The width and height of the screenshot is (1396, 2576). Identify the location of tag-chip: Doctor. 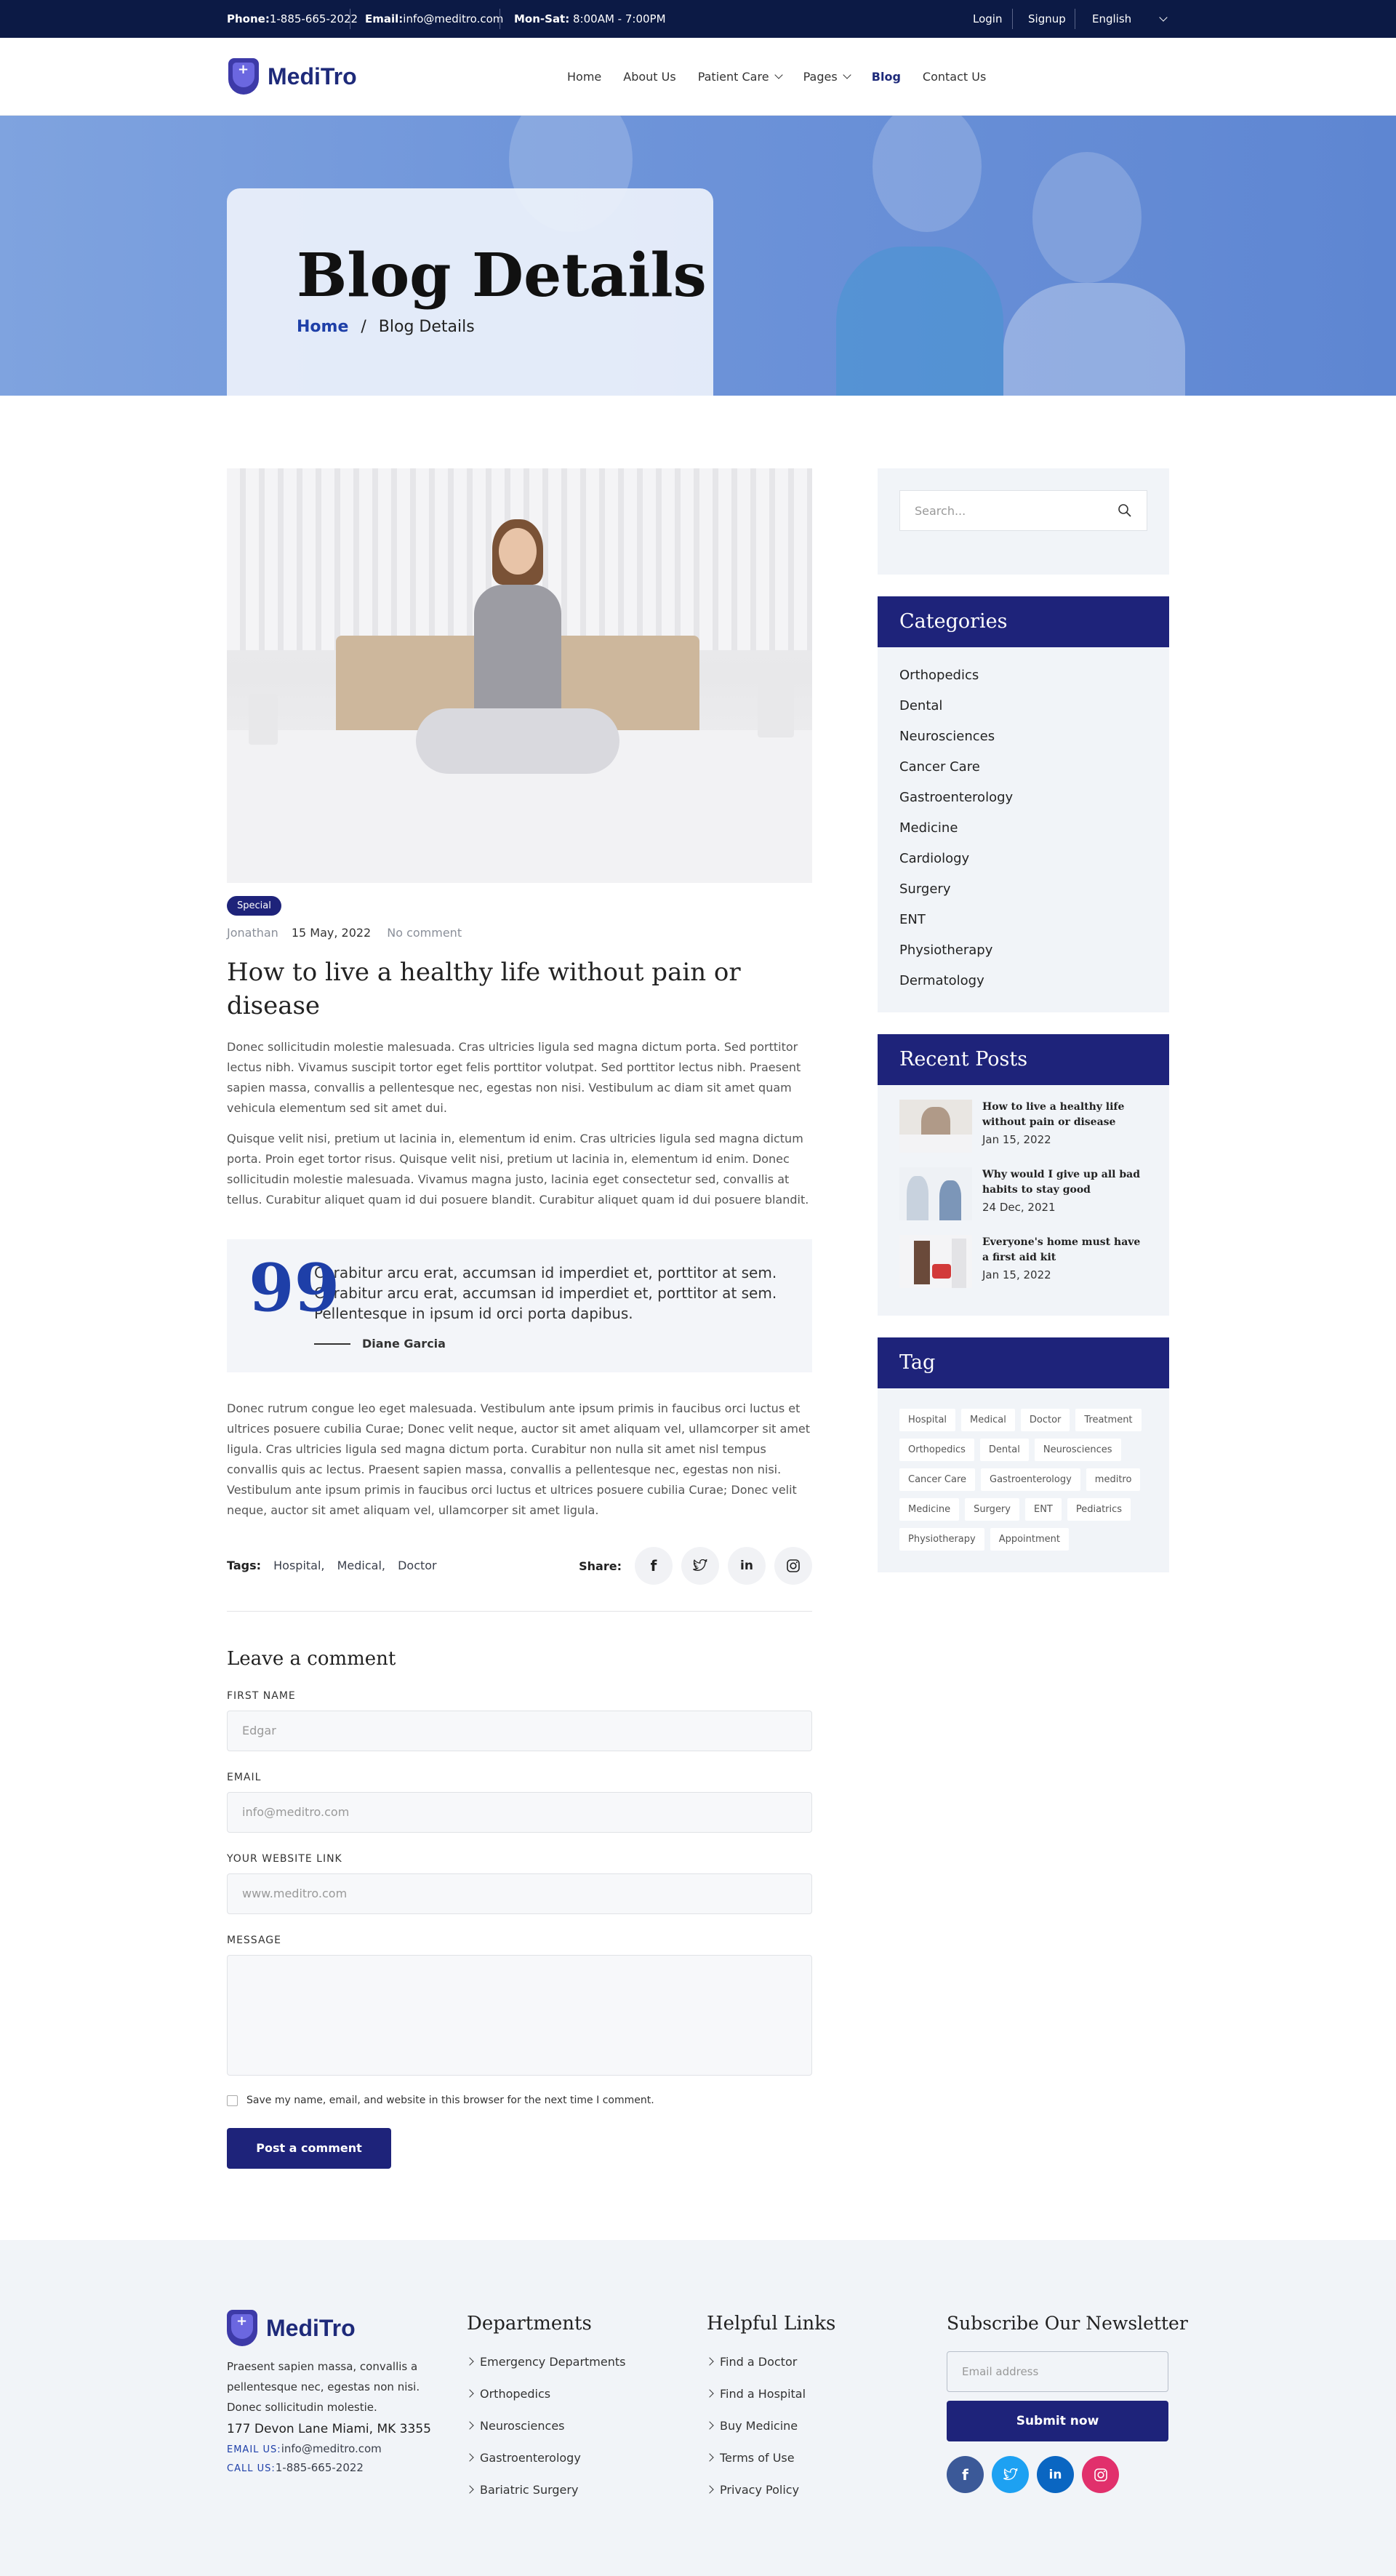
(1045, 1420).